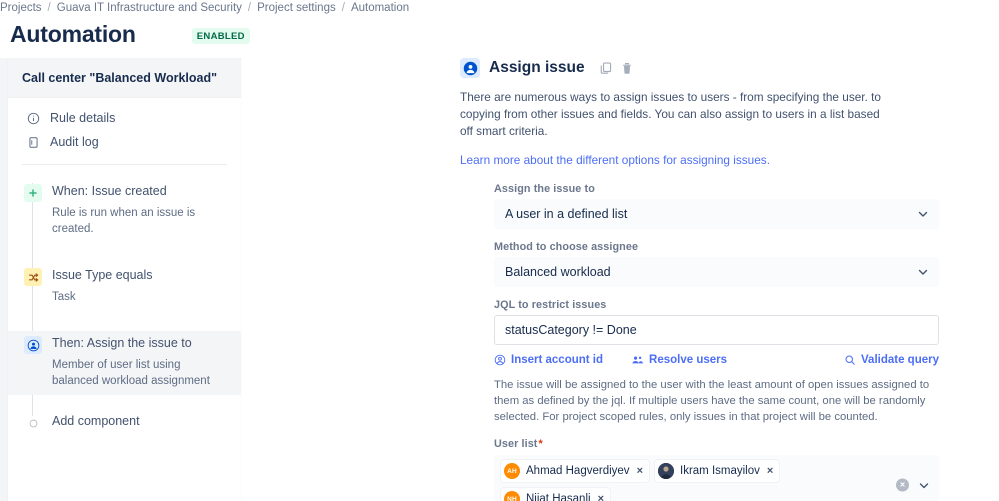  I want to click on page-header: Automation ENABLED, so click(130, 34).